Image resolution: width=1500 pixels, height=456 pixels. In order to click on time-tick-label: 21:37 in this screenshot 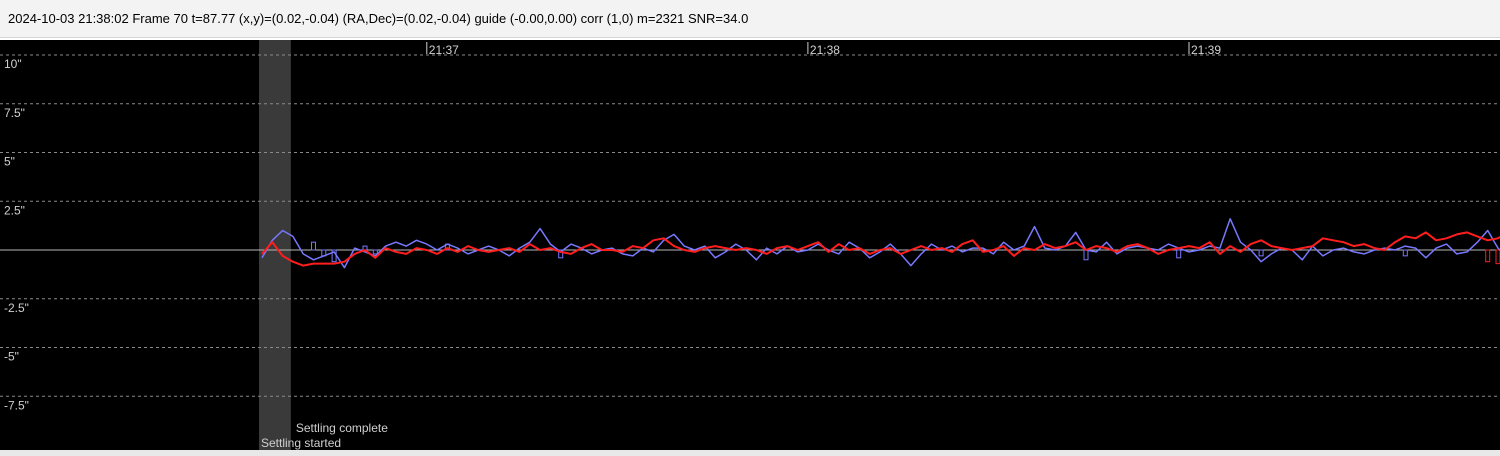, I will do `click(444, 50)`.